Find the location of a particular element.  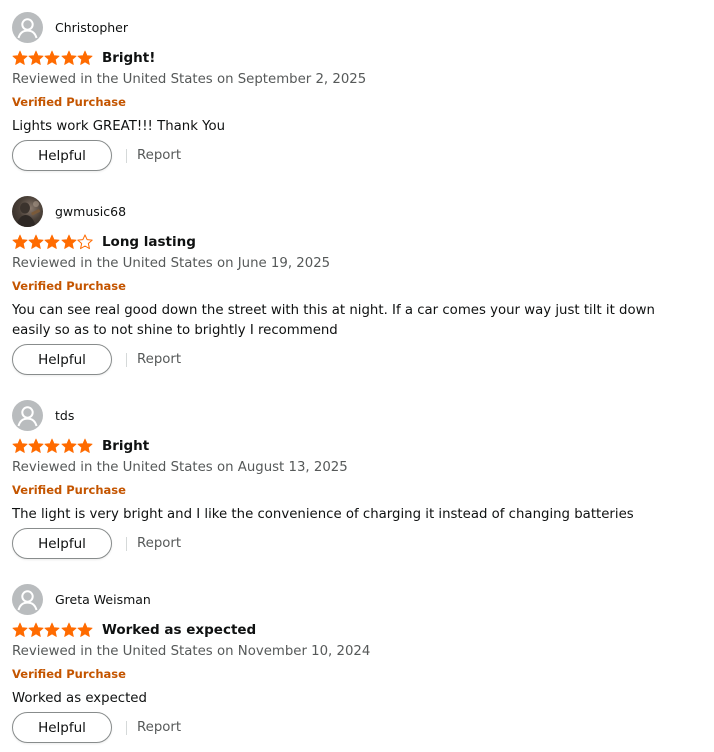

reviewer-profile: Christopher is located at coordinates (70, 27).